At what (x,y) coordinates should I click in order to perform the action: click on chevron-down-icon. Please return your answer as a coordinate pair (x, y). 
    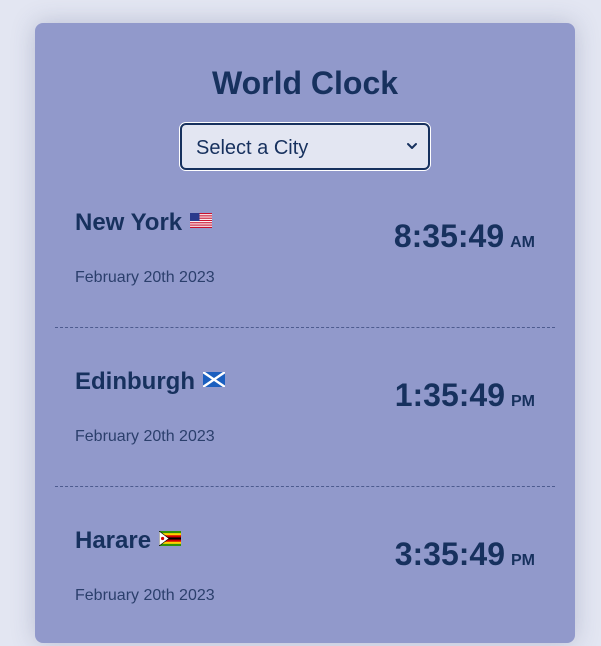
    Looking at the image, I should click on (412, 146).